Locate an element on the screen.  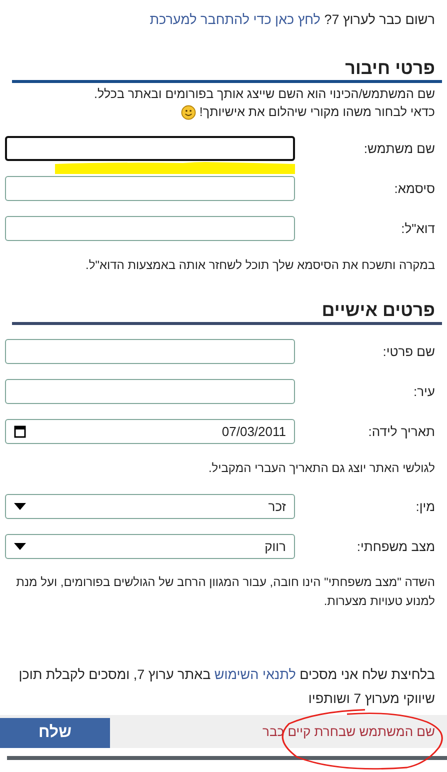
intro-text: כדאי לבחור משהו מקורי שיהלום את אישיותך! is located at coordinates (317, 112).